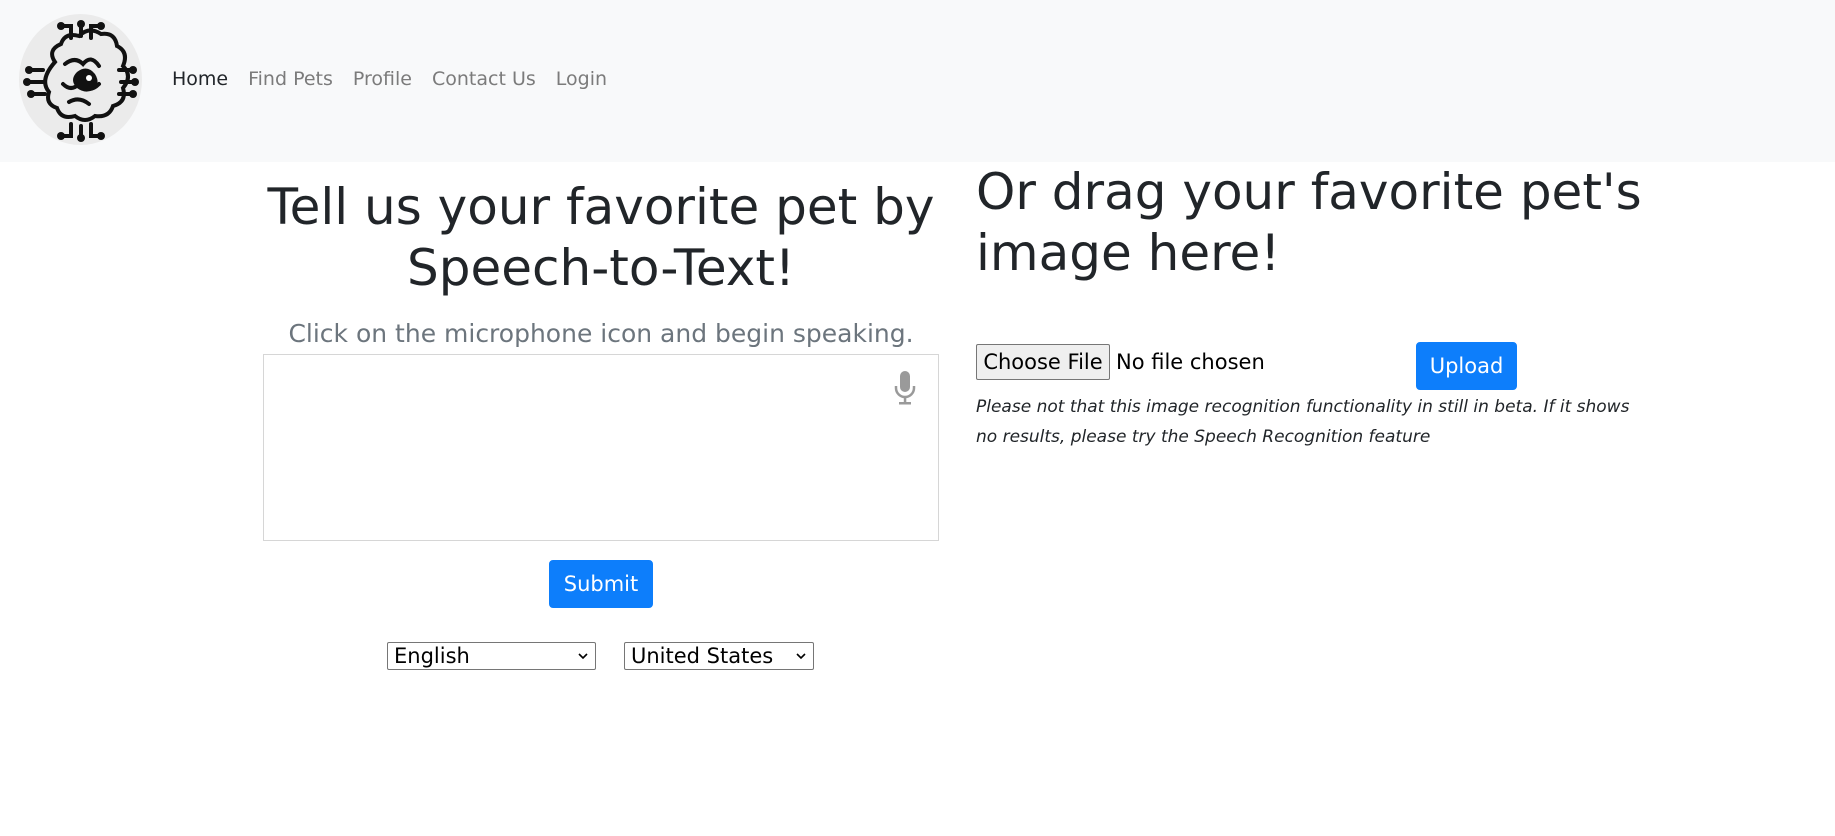 This screenshot has width=1835, height=836. I want to click on language-select: English, so click(491, 656).